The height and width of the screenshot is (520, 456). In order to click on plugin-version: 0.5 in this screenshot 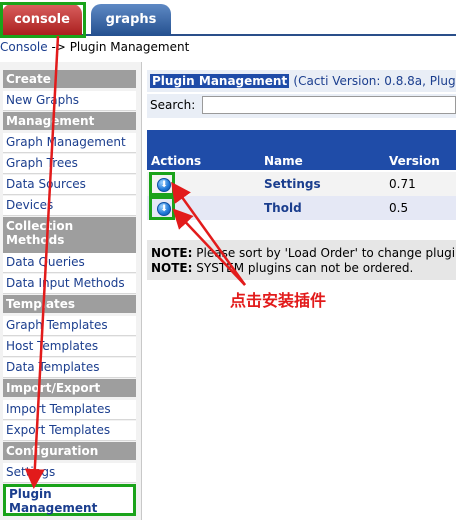, I will do `click(399, 208)`.